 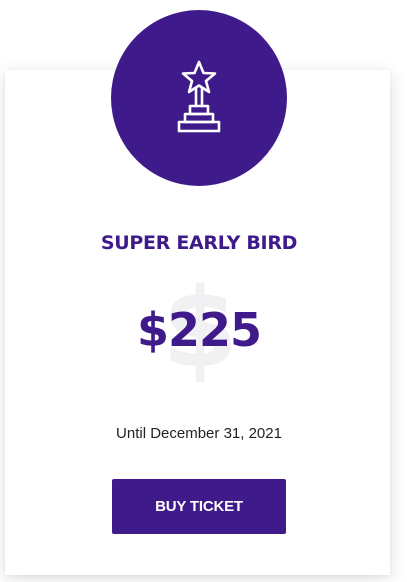 I want to click on ticket-deadline: Until December 31, 2021, so click(x=199, y=433).